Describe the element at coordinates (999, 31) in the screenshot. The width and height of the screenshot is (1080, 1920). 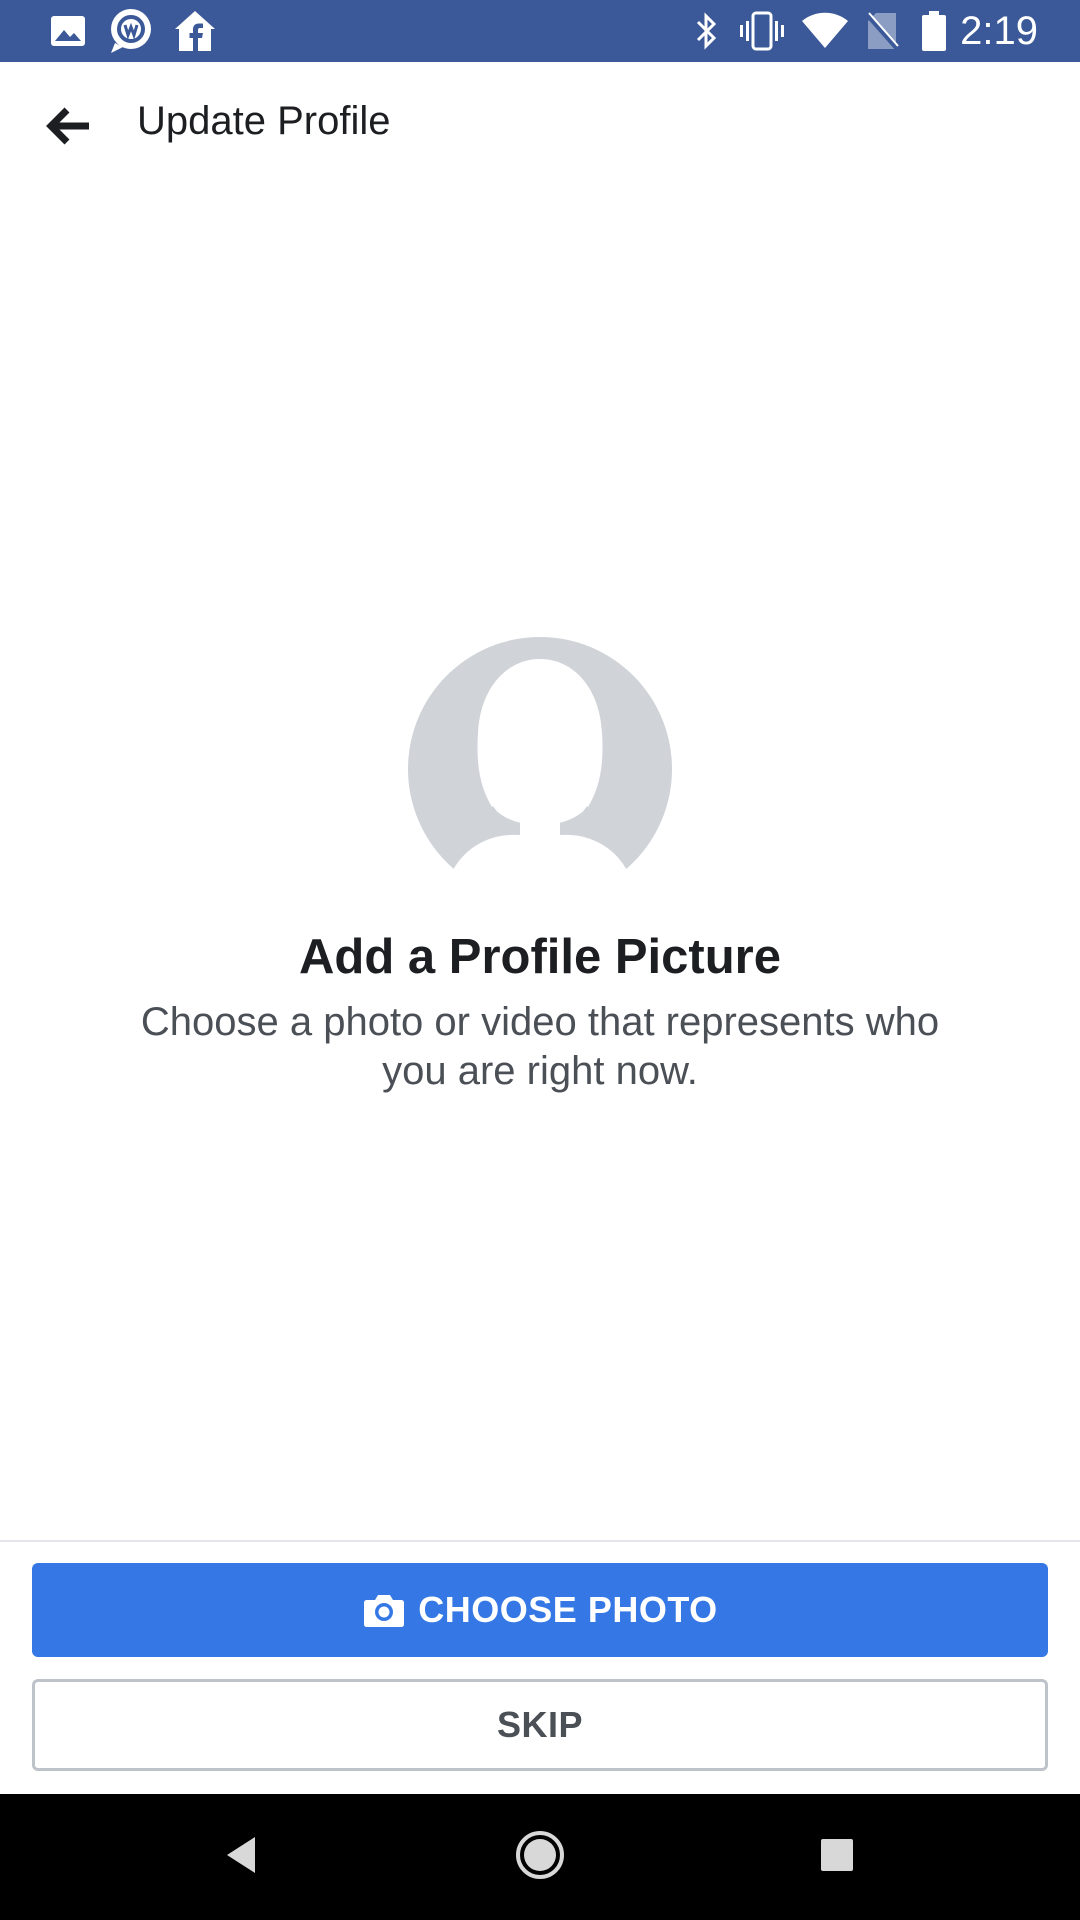
I see `status-time: 2:19` at that location.